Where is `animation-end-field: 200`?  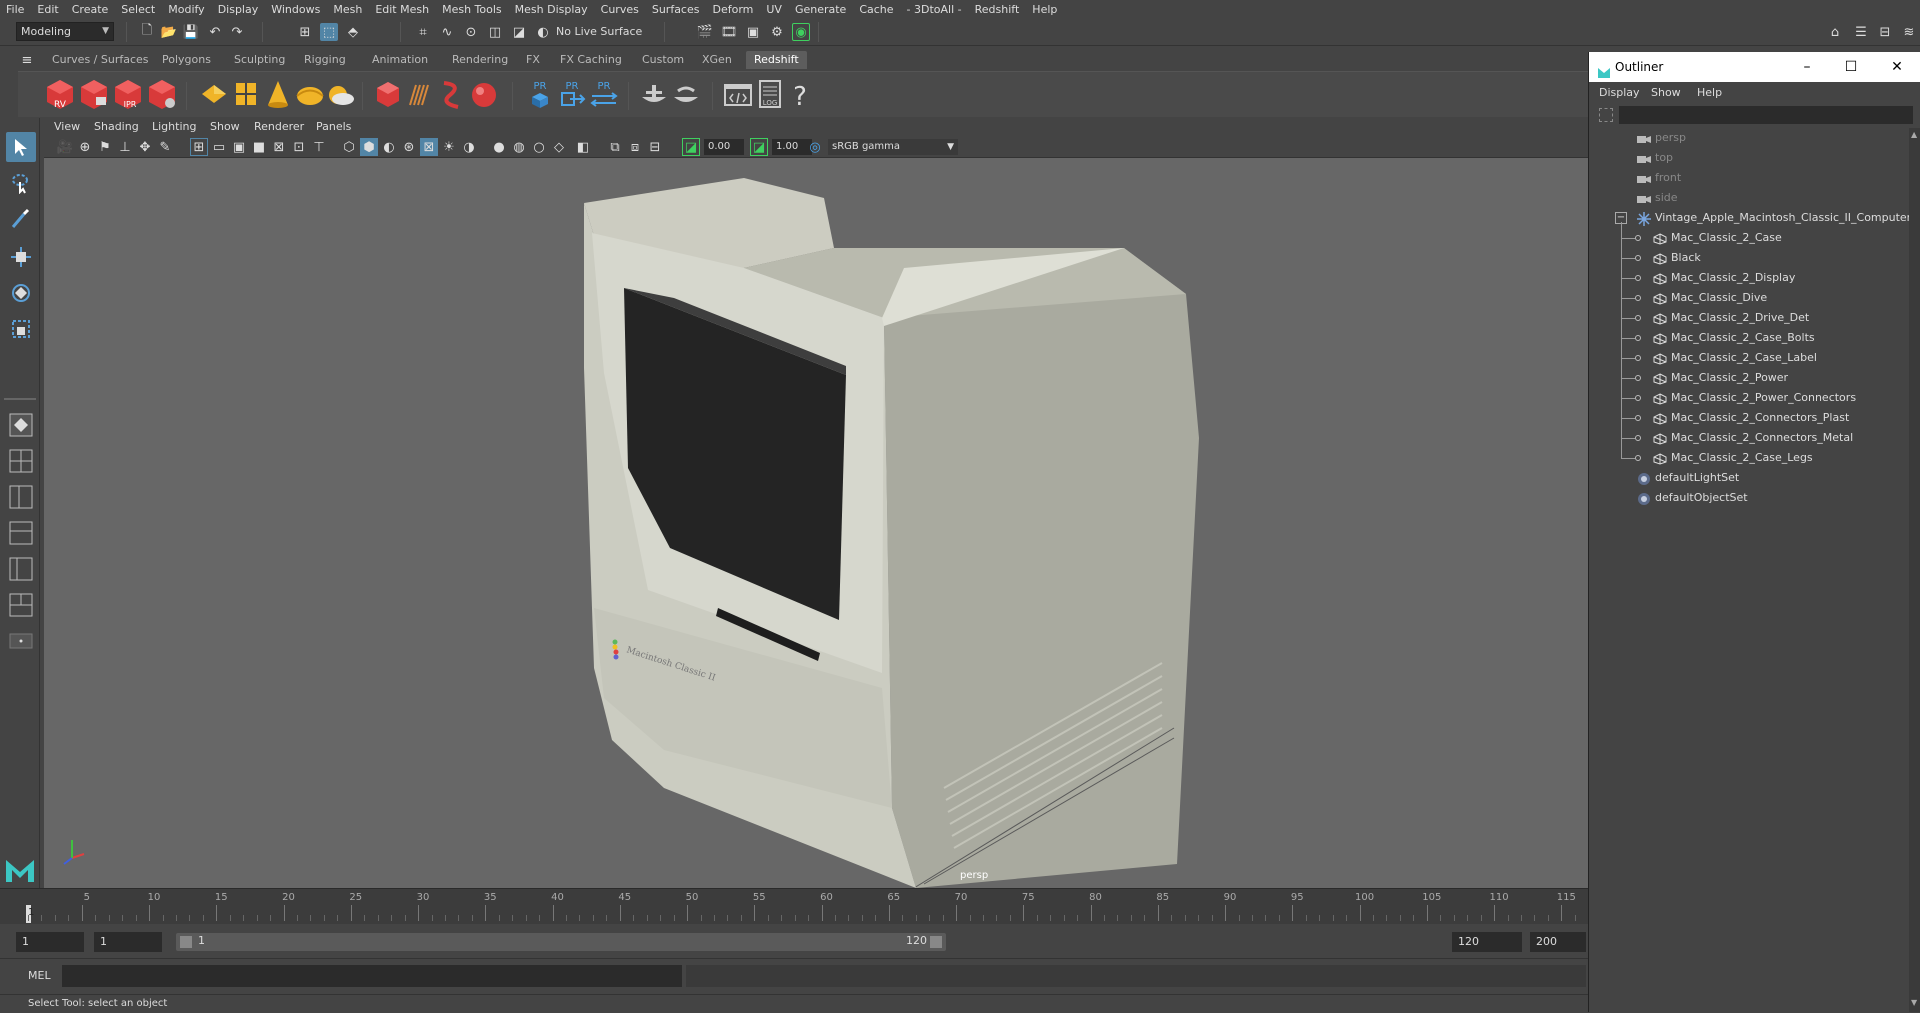 animation-end-field: 200 is located at coordinates (1558, 942).